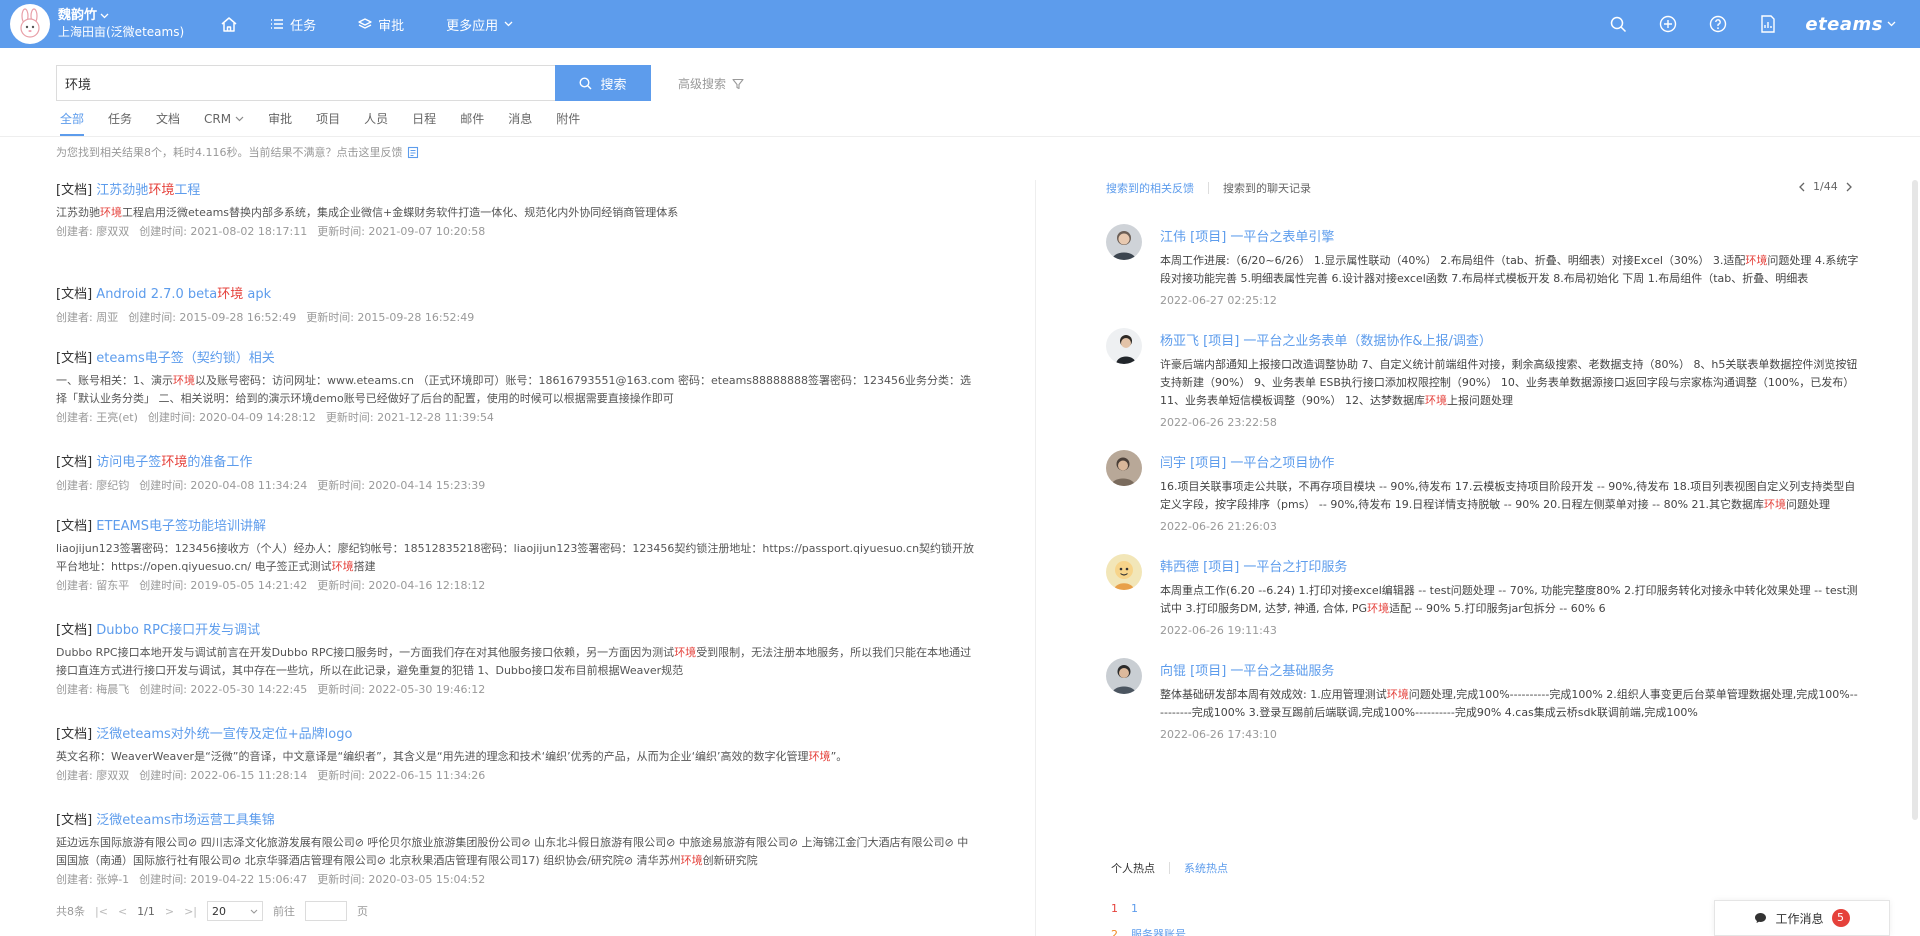 This screenshot has height=936, width=1920. What do you see at coordinates (1761, 918) in the screenshot?
I see `chat-bubble-icon` at bounding box center [1761, 918].